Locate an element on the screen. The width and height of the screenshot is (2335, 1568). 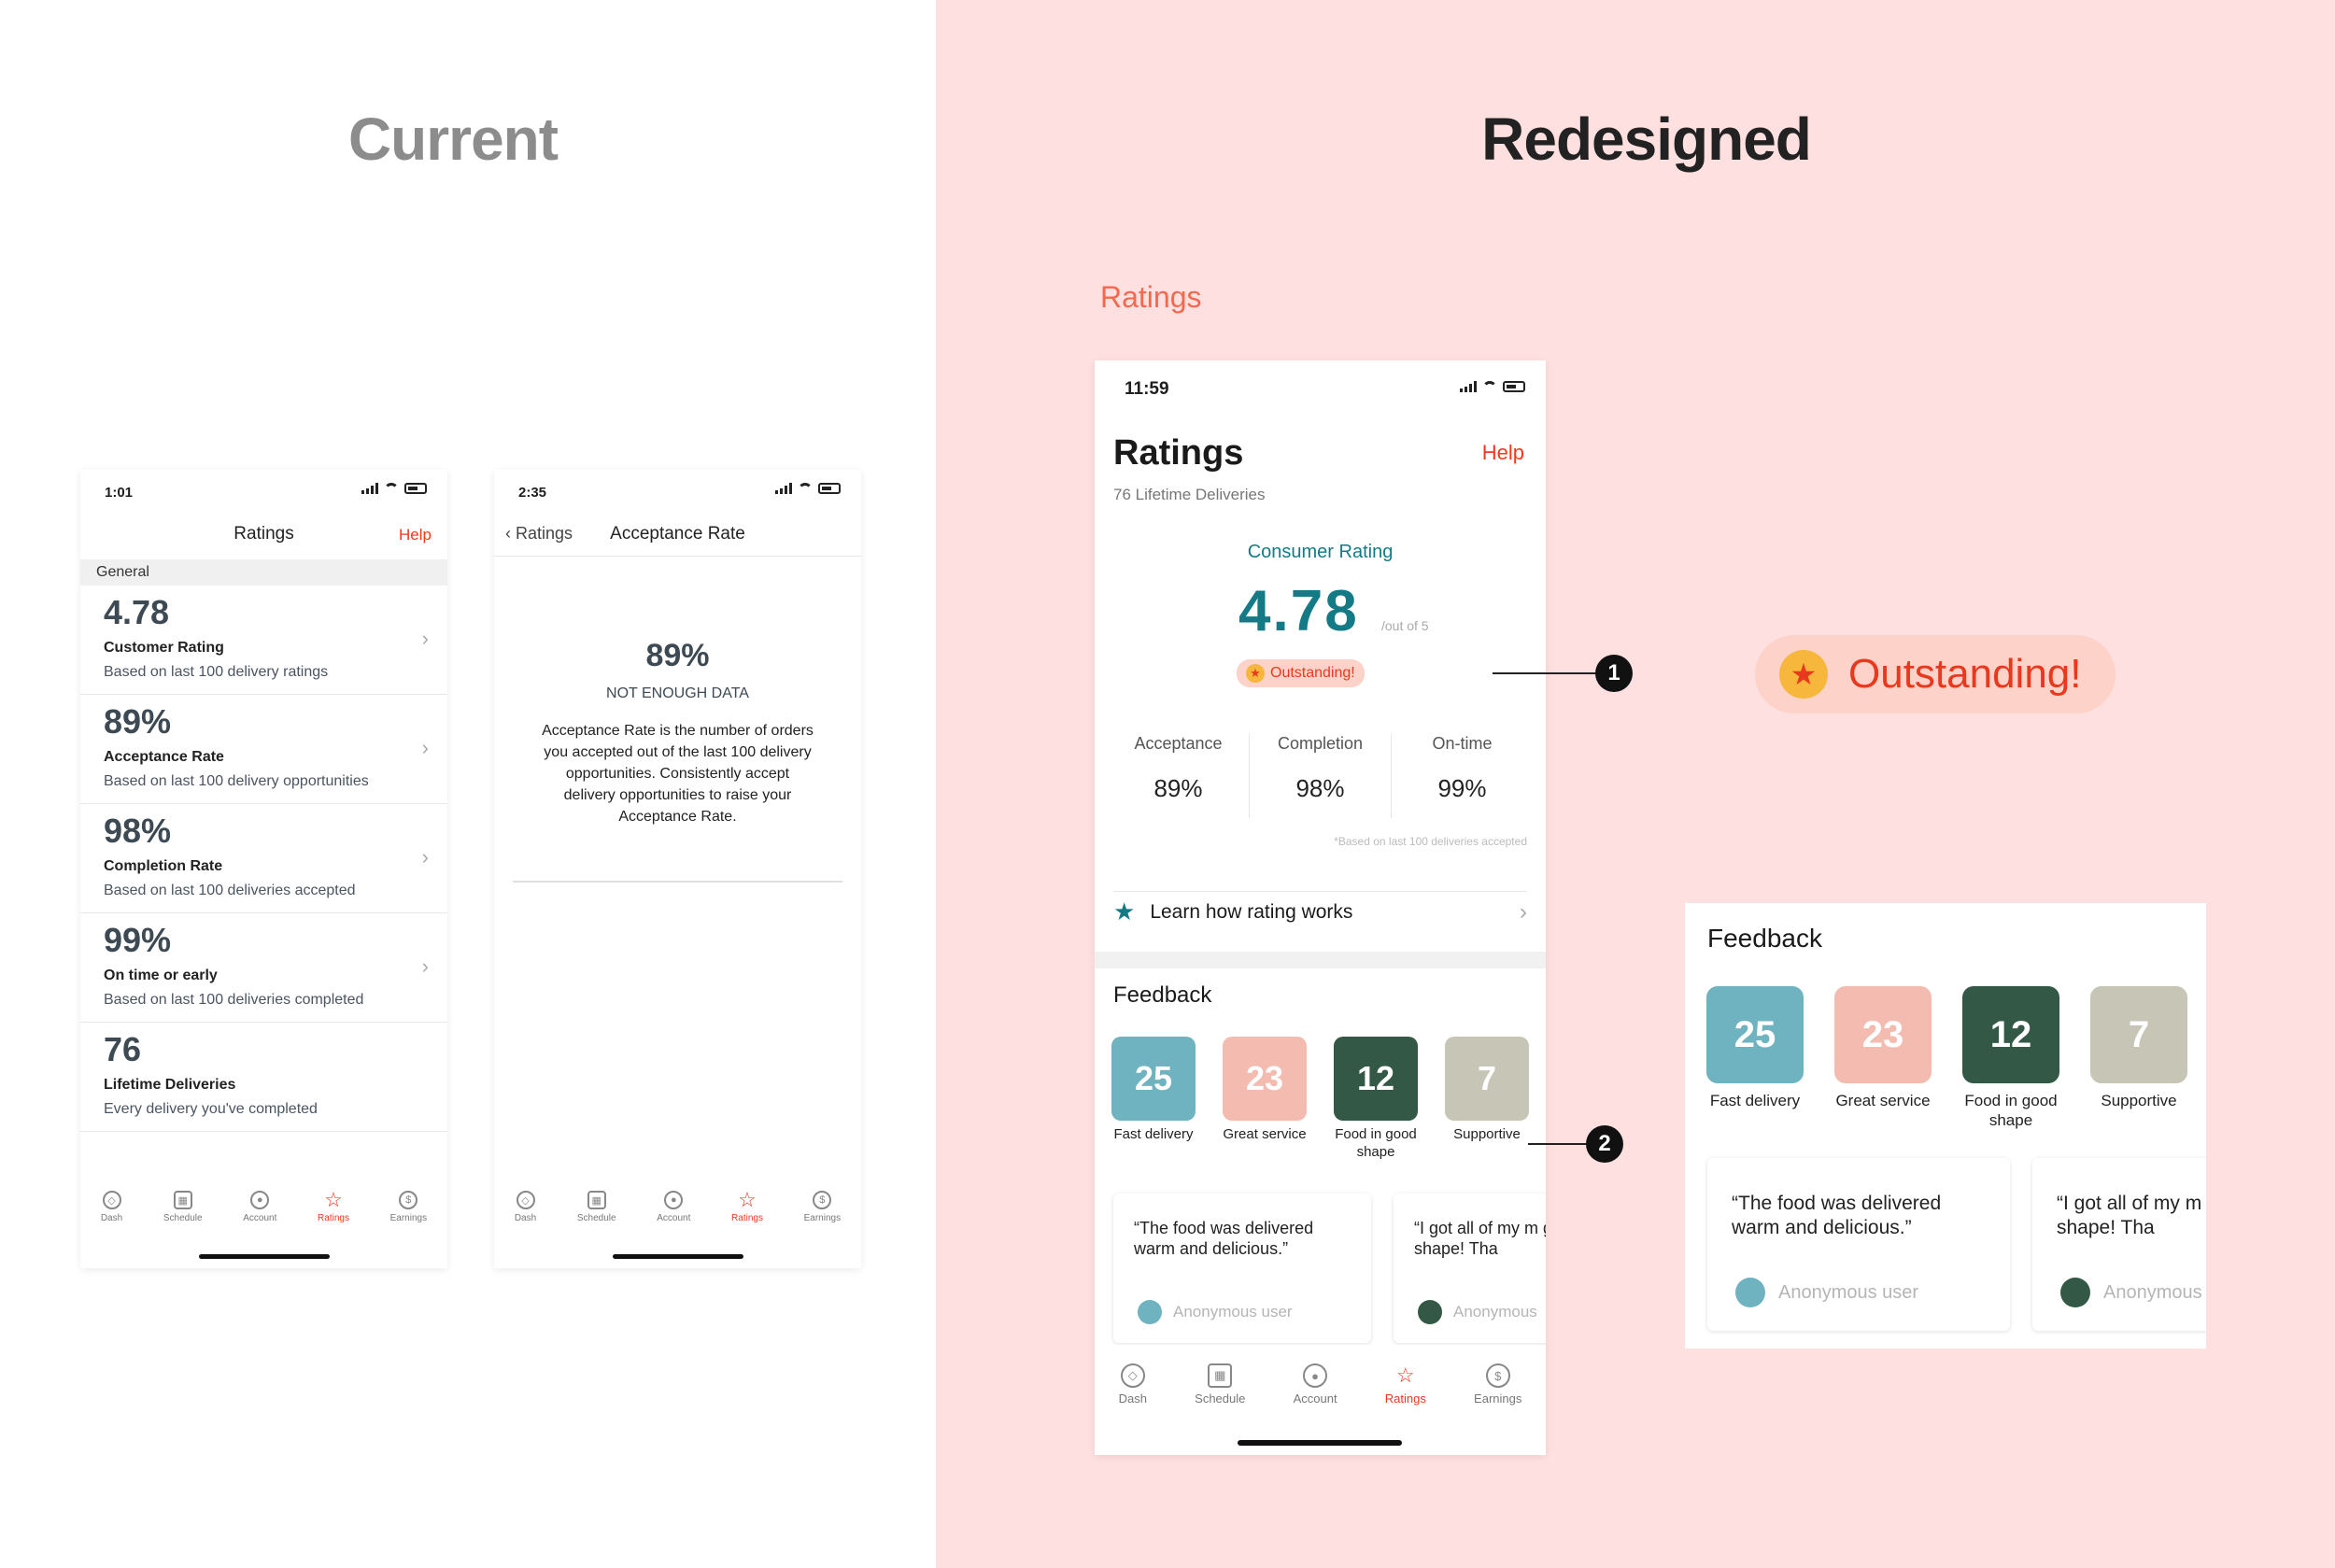
status-bar: 11:59 is located at coordinates (1321, 383).